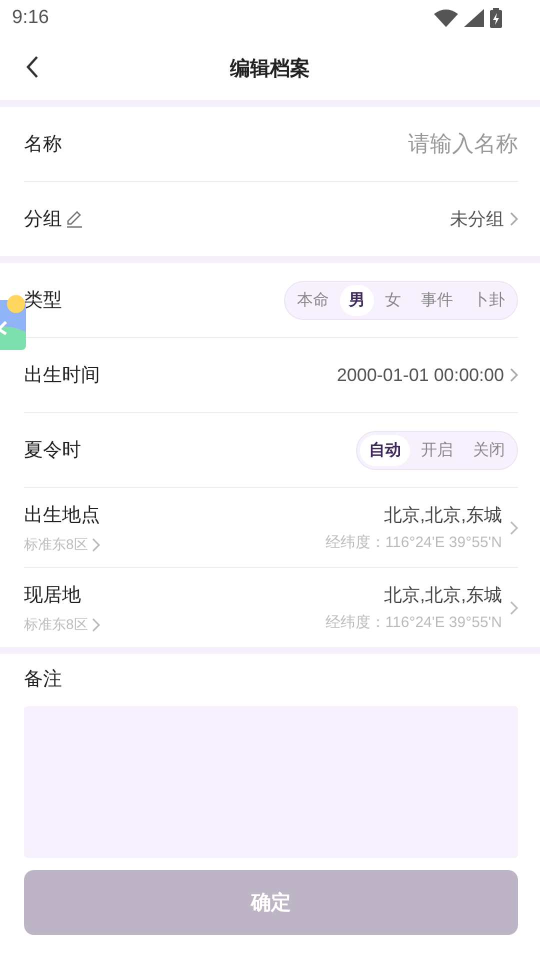  I want to click on segment-option: 女, so click(393, 300).